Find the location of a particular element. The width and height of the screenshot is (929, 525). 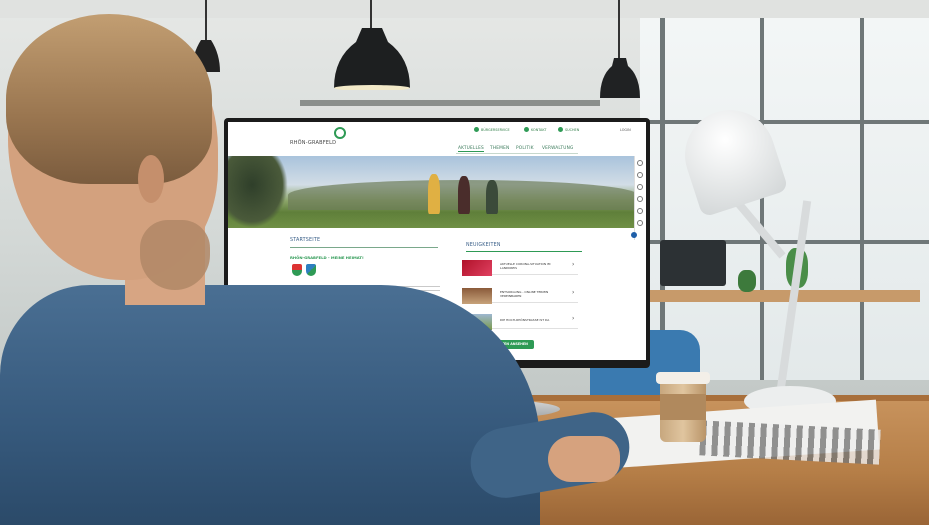

util-link-contact: KONTAKT is located at coordinates (538, 130).